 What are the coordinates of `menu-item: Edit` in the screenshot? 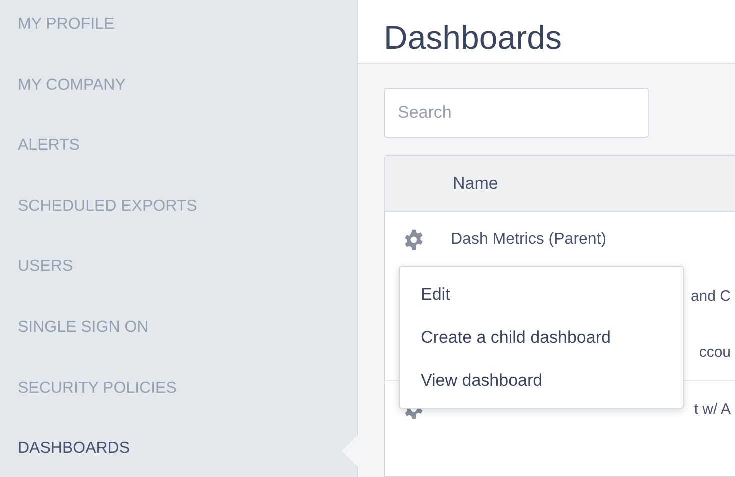 It's located at (541, 294).